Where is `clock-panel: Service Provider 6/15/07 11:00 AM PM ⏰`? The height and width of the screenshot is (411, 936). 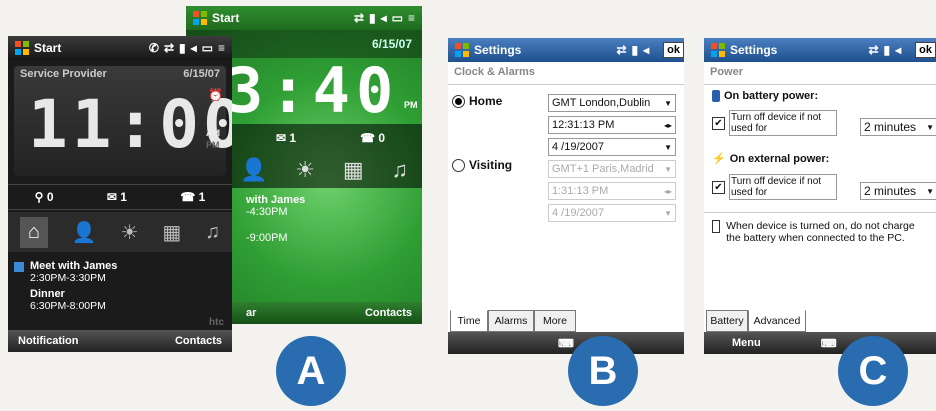
clock-panel: Service Provider 6/15/07 11:00 AM PM ⏰ is located at coordinates (123, 121).